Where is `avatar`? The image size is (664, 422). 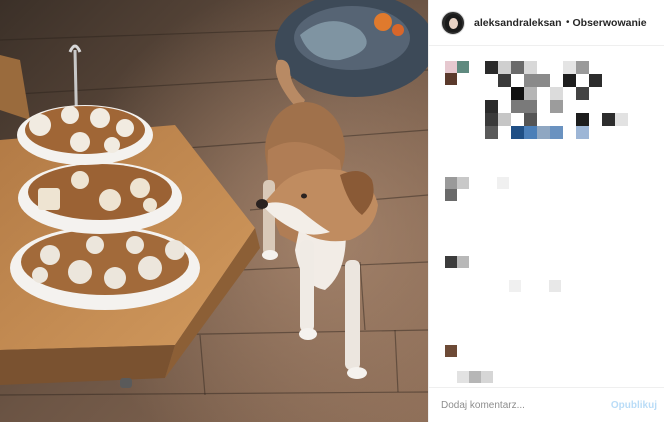
avatar is located at coordinates (453, 22).